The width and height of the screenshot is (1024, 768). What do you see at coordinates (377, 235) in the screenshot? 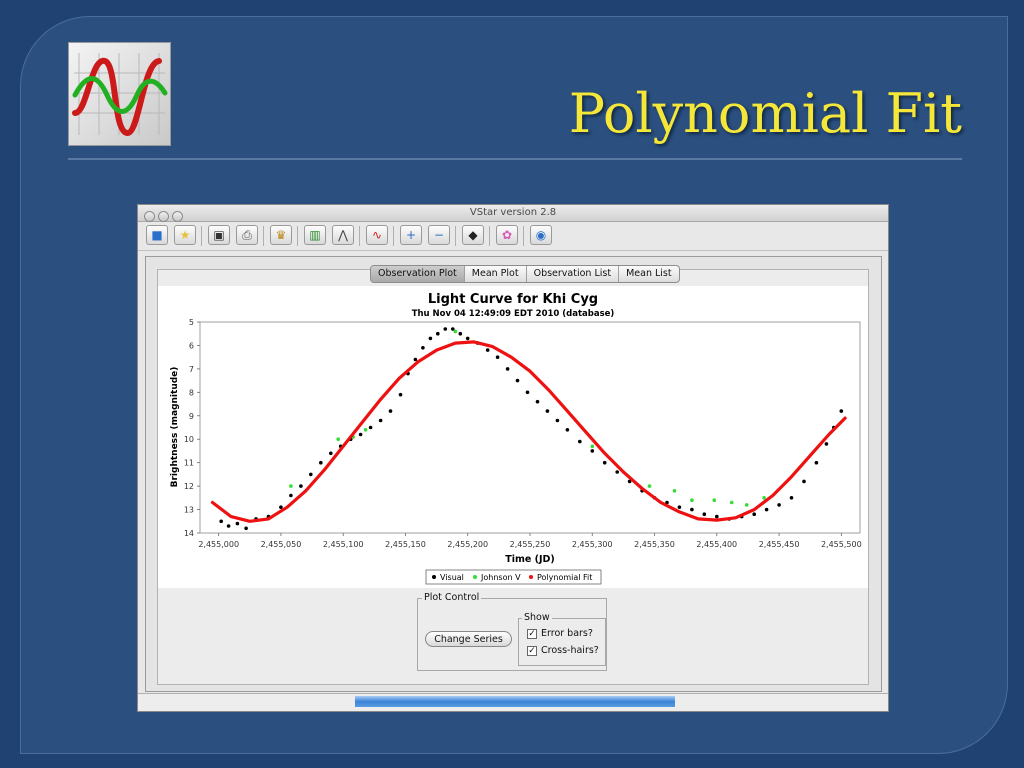
I see `wave-icon: ∿` at bounding box center [377, 235].